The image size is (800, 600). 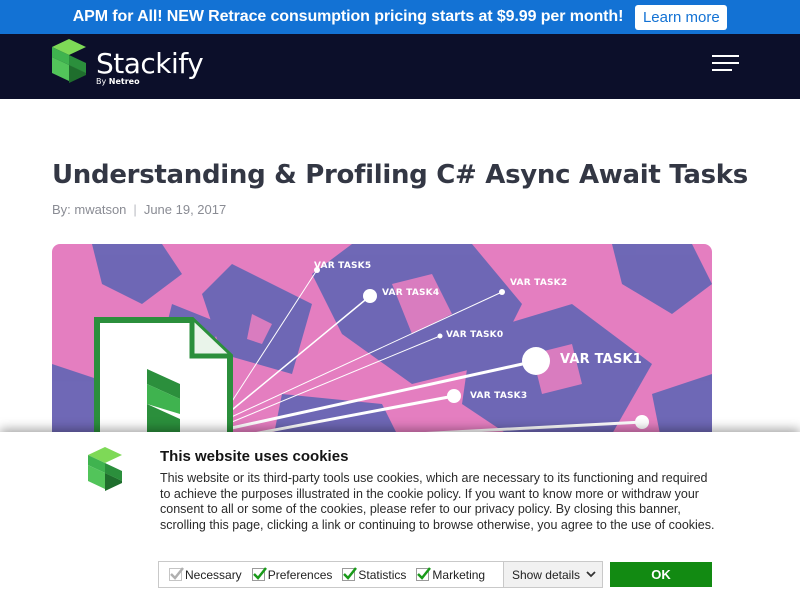 I want to click on stackify-cookie-logo-icon, so click(x=105, y=469).